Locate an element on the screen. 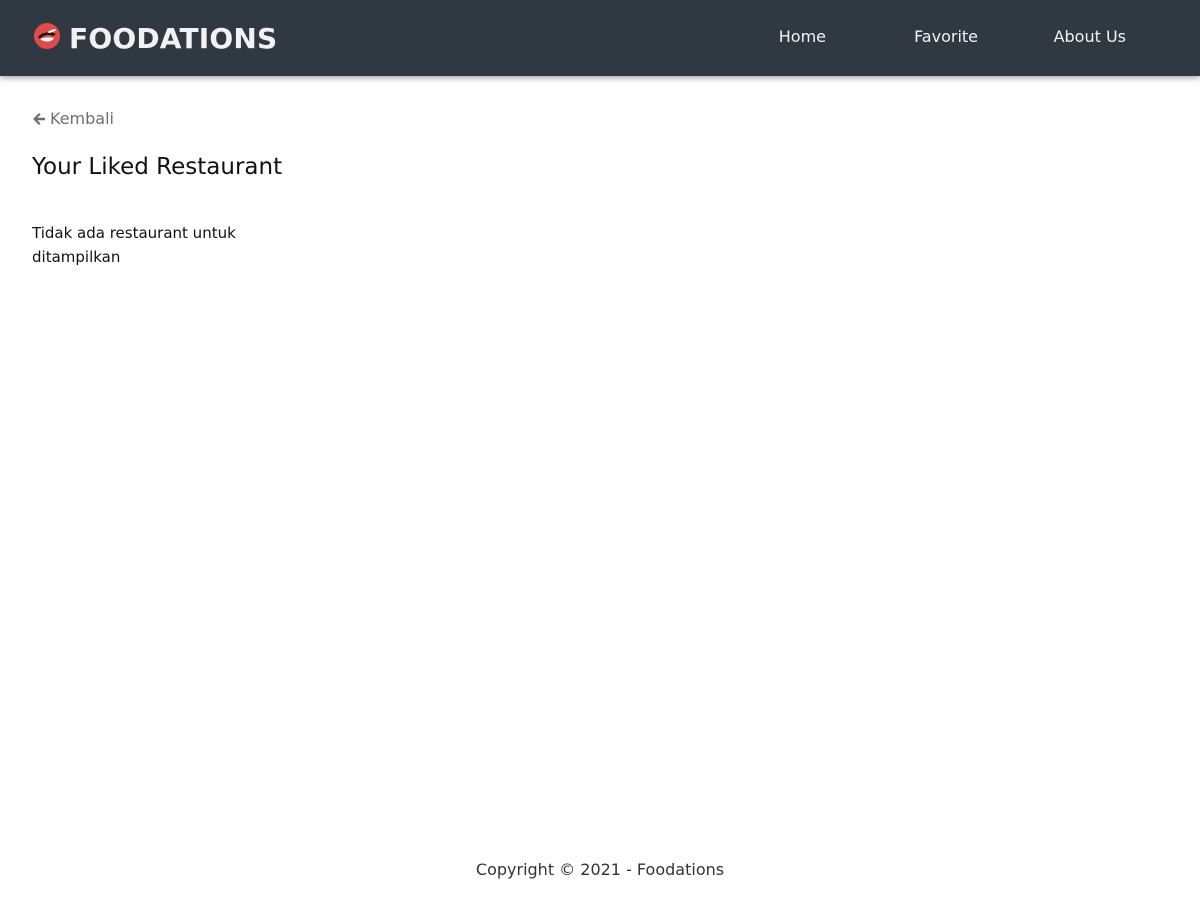 The height and width of the screenshot is (900, 1200). brand-link: FOODATIONS is located at coordinates (155, 38).